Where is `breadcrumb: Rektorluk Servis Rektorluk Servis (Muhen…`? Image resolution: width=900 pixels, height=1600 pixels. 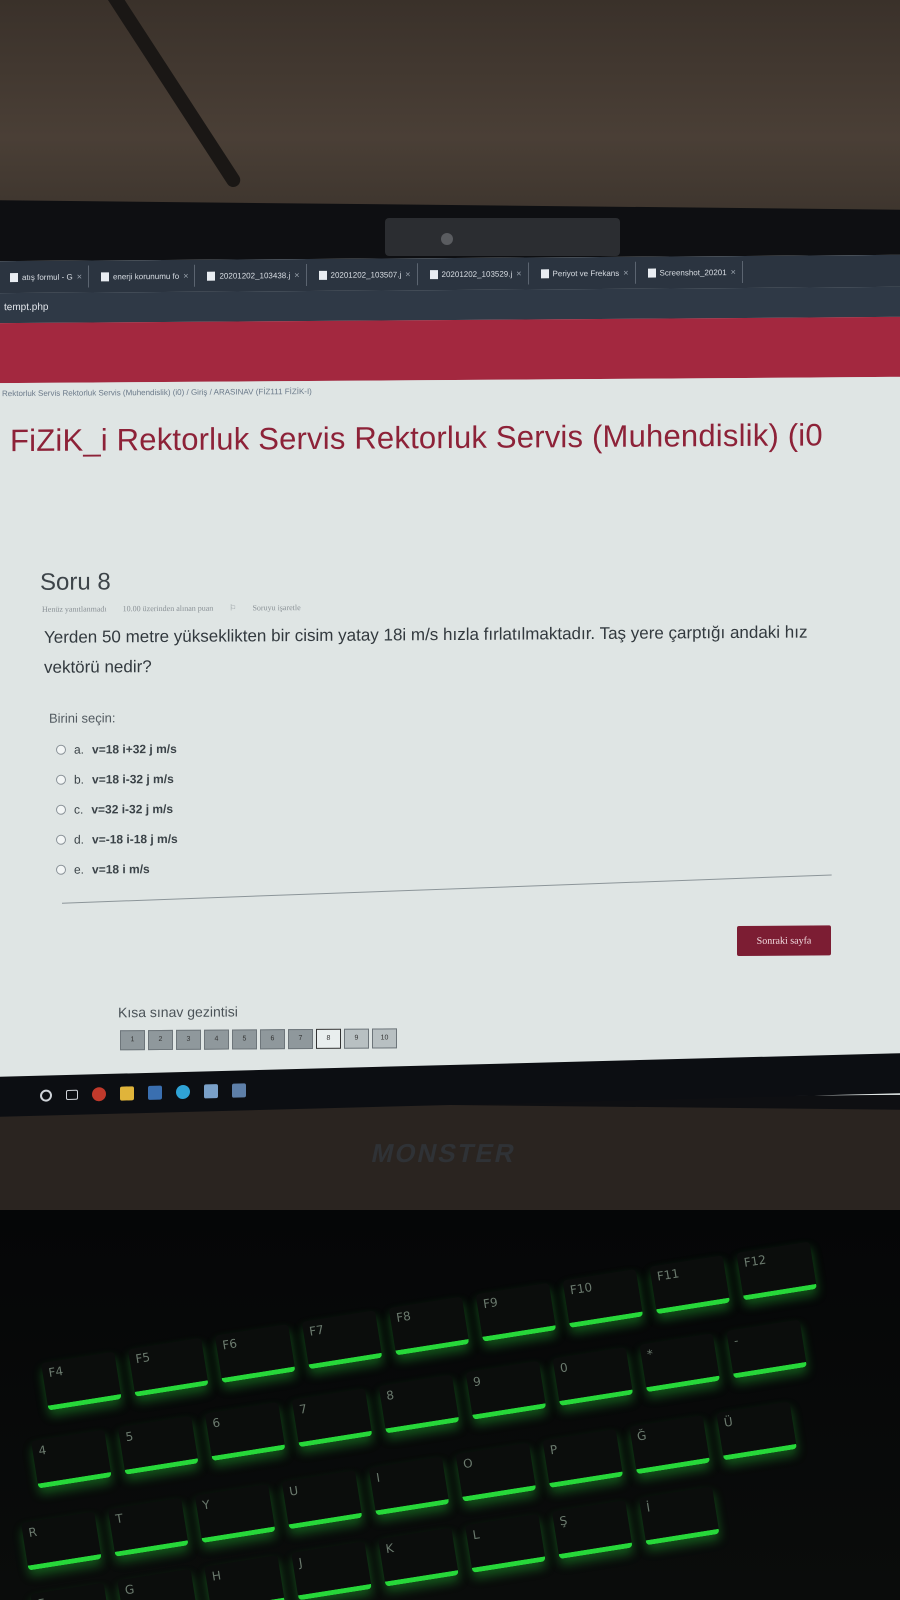
breadcrumb: Rektorluk Servis Rektorluk Servis (Muhen… is located at coordinates (157, 392).